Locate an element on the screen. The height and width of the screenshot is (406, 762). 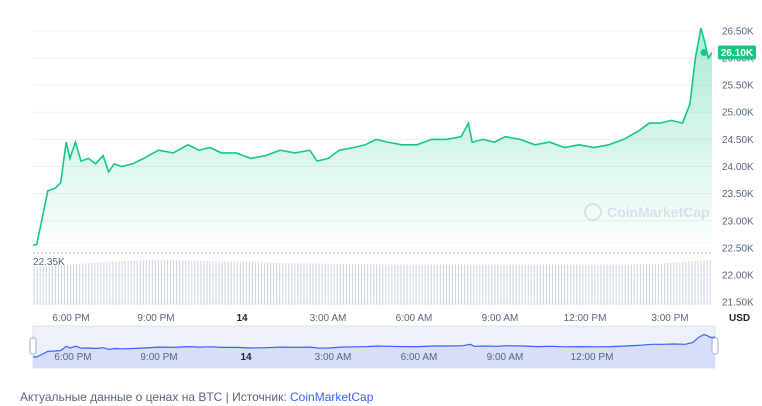
navigator-left-handle is located at coordinates (33, 346).